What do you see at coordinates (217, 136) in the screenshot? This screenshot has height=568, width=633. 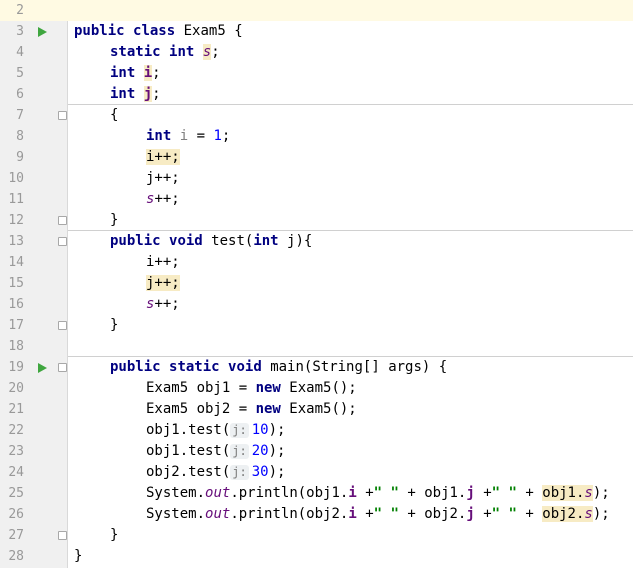 I see `number-literal: 1` at bounding box center [217, 136].